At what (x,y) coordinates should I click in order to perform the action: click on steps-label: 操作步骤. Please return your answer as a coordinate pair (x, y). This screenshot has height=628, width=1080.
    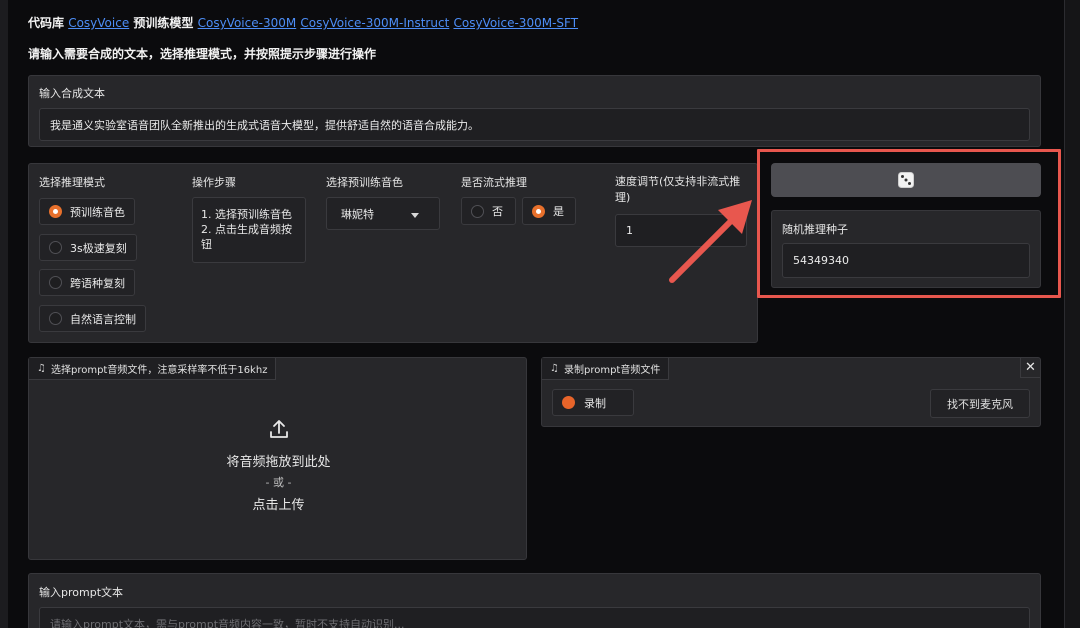
    Looking at the image, I should click on (214, 182).